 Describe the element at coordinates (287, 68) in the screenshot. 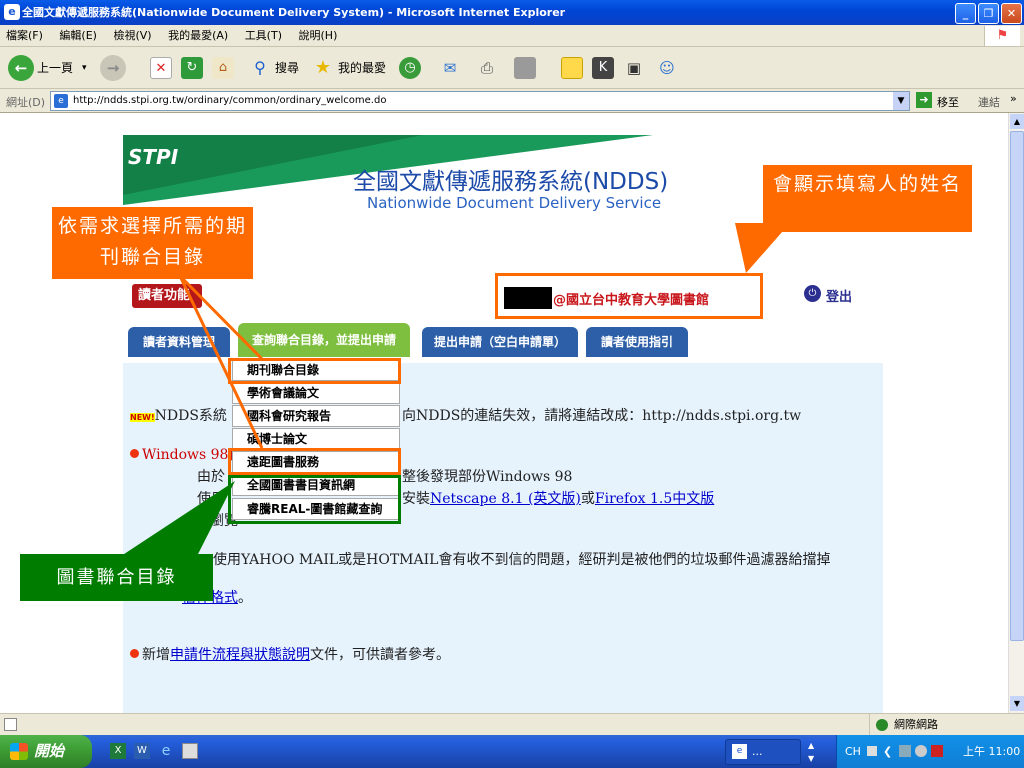

I see `search-button-label: 搜尋` at that location.